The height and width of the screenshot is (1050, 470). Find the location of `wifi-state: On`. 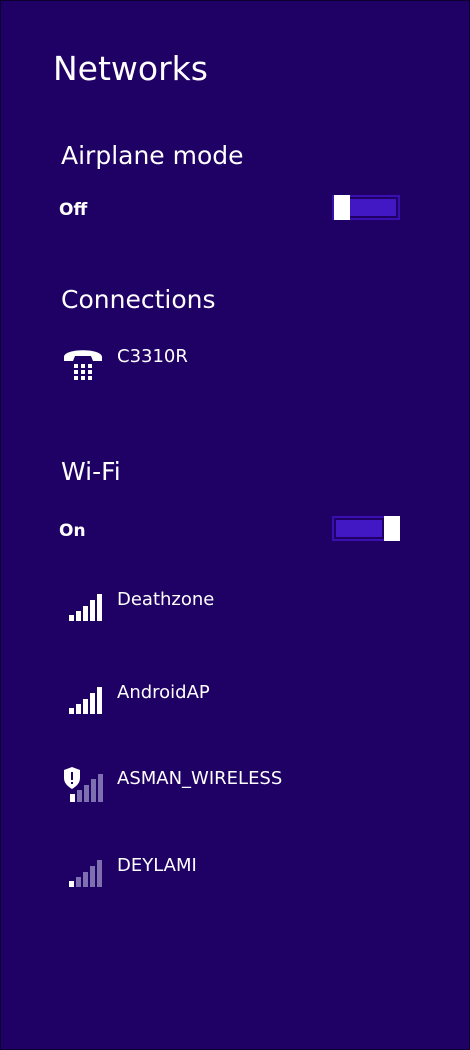

wifi-state: On is located at coordinates (72, 531).